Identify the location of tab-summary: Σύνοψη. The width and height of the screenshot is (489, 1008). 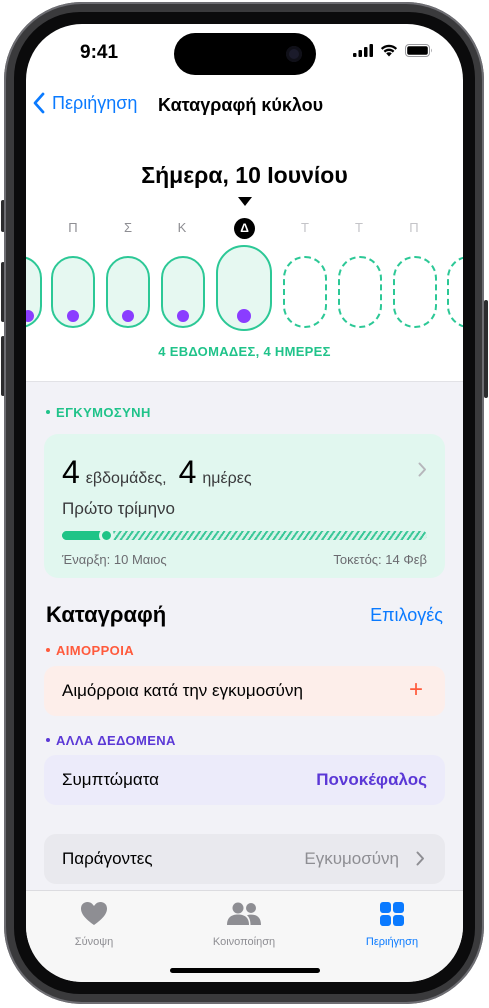
(94, 924).